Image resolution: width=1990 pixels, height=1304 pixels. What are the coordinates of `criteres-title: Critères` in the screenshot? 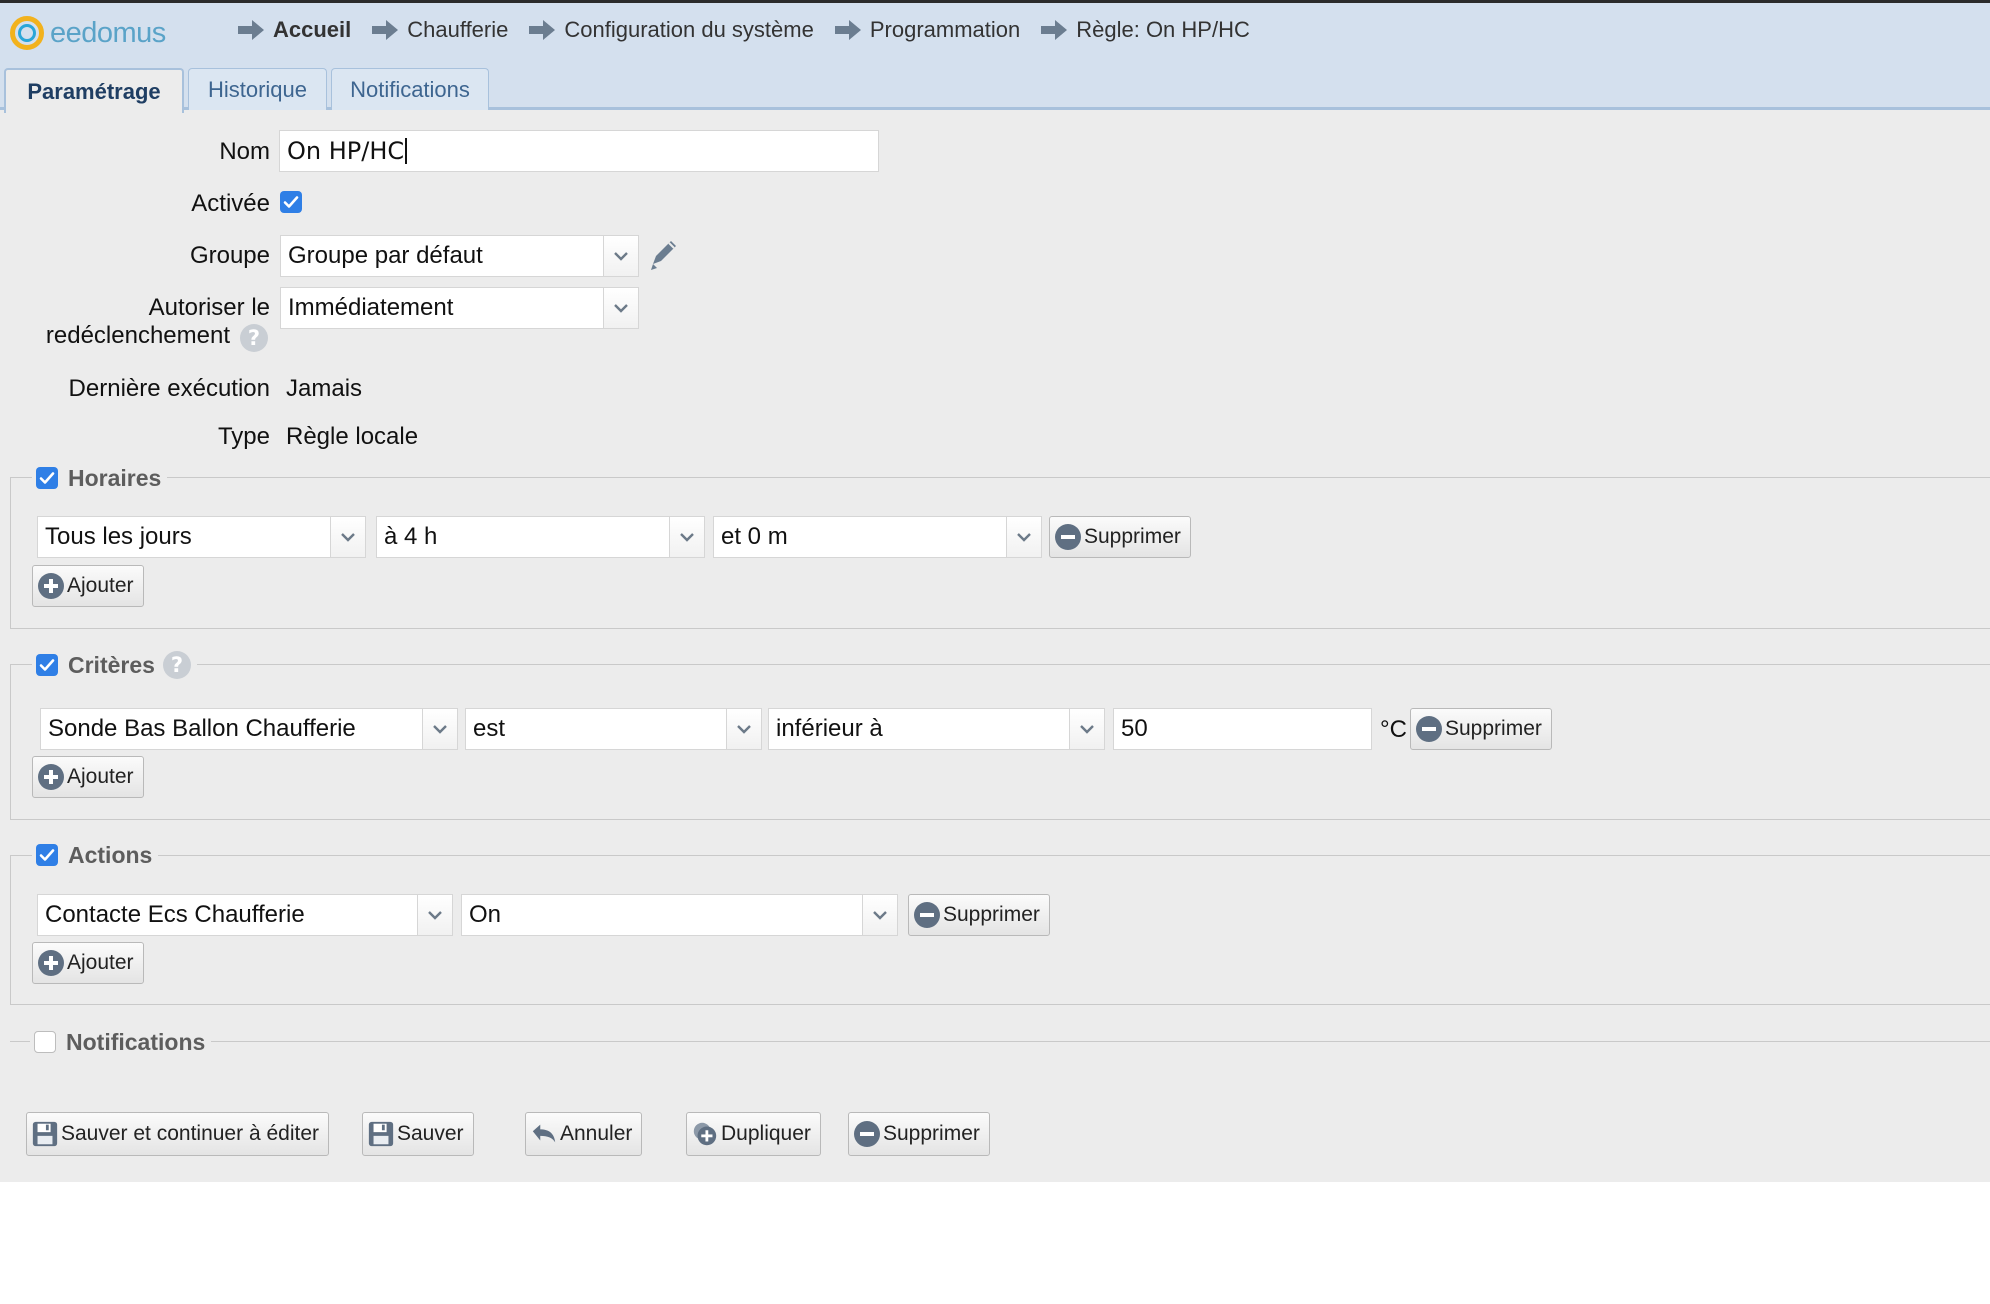 It's located at (111, 664).